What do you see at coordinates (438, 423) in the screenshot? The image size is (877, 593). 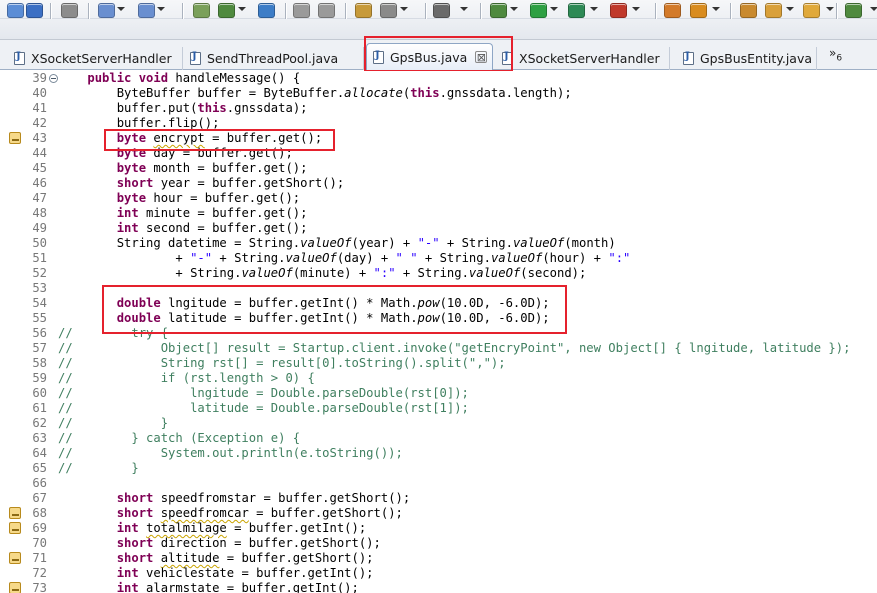 I see `code-line: 62 // }` at bounding box center [438, 423].